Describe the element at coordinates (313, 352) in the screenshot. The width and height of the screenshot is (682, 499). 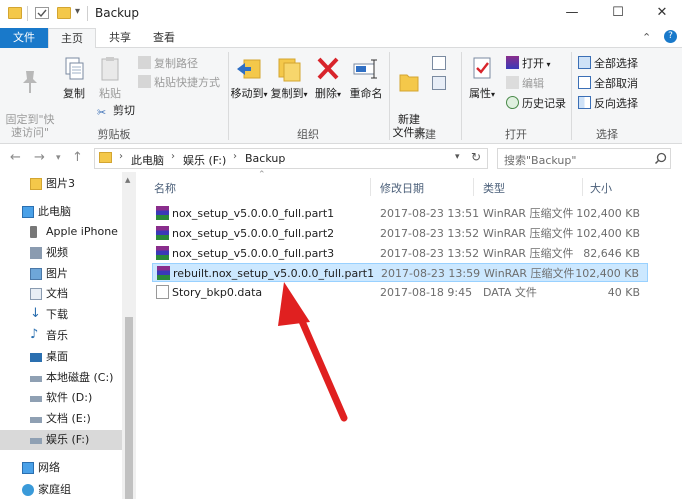
I see `annotation-arrow` at that location.